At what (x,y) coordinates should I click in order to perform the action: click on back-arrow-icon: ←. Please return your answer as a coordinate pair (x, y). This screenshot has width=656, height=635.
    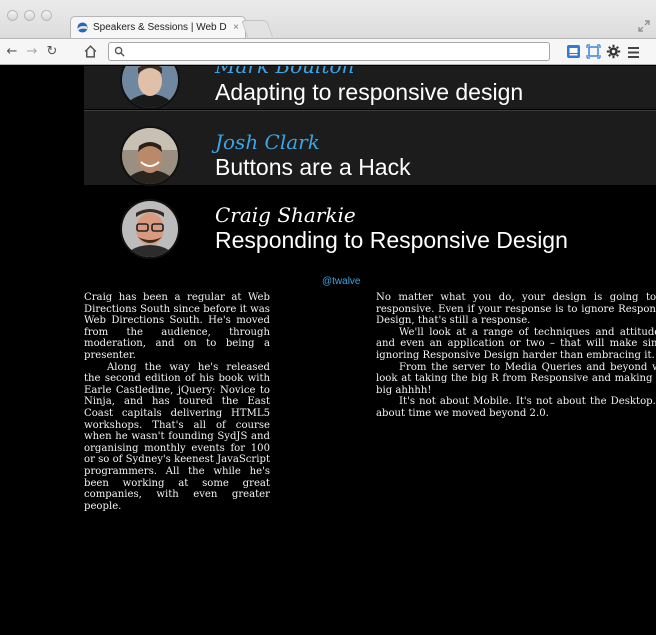
    Looking at the image, I should click on (12, 51).